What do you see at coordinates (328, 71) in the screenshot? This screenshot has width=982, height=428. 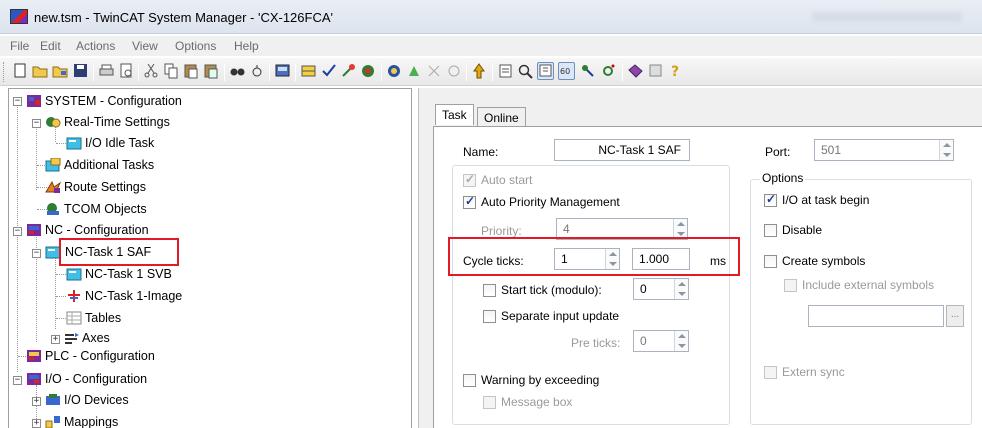 I see `check-icon` at bounding box center [328, 71].